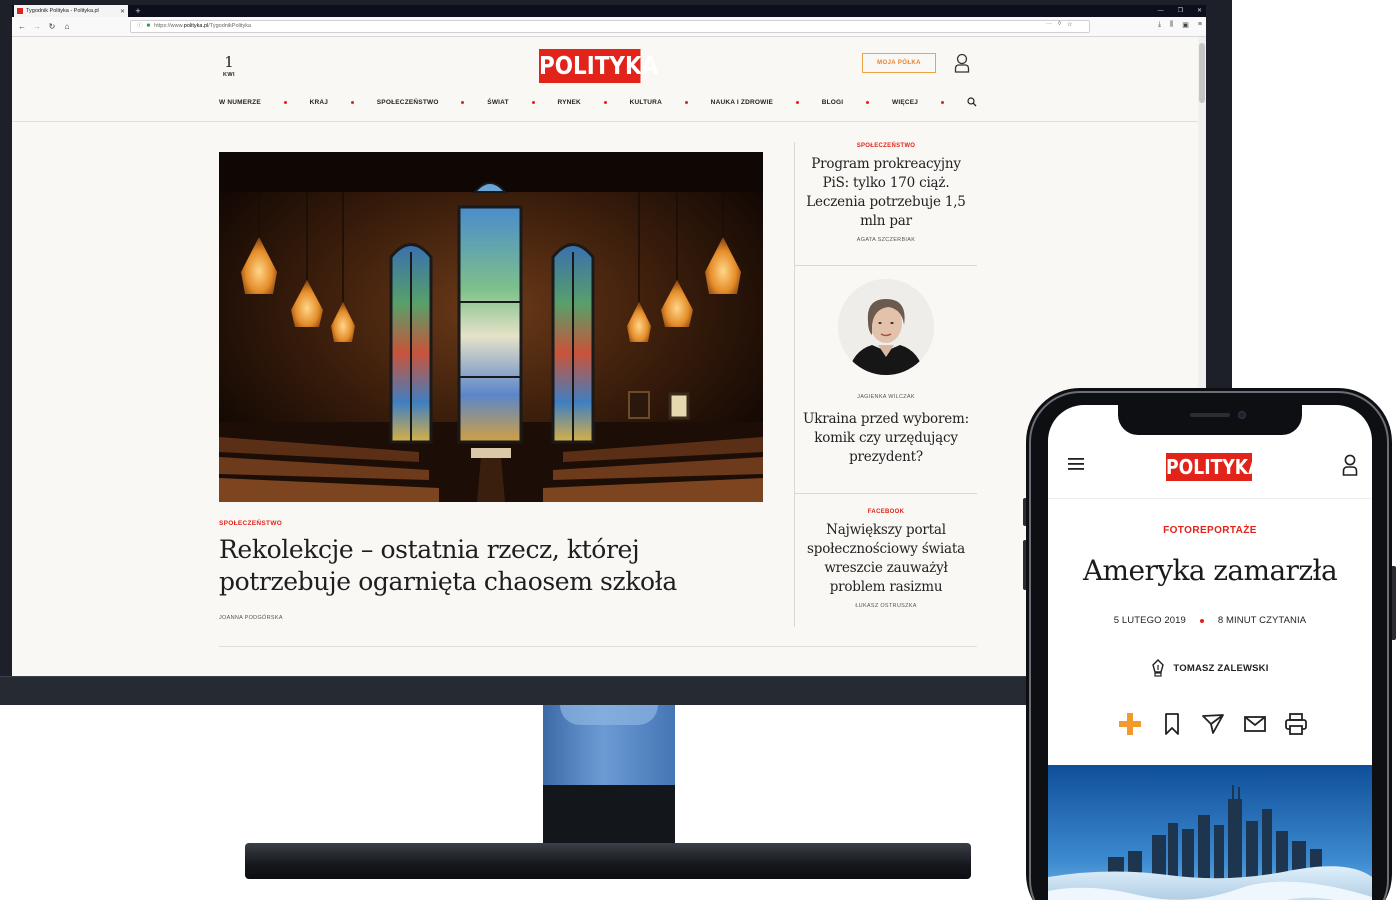 This screenshot has height=900, width=1400. Describe the element at coordinates (1262, 620) in the screenshot. I see `reading-time: 8 MINUT CZYTANIA` at that location.